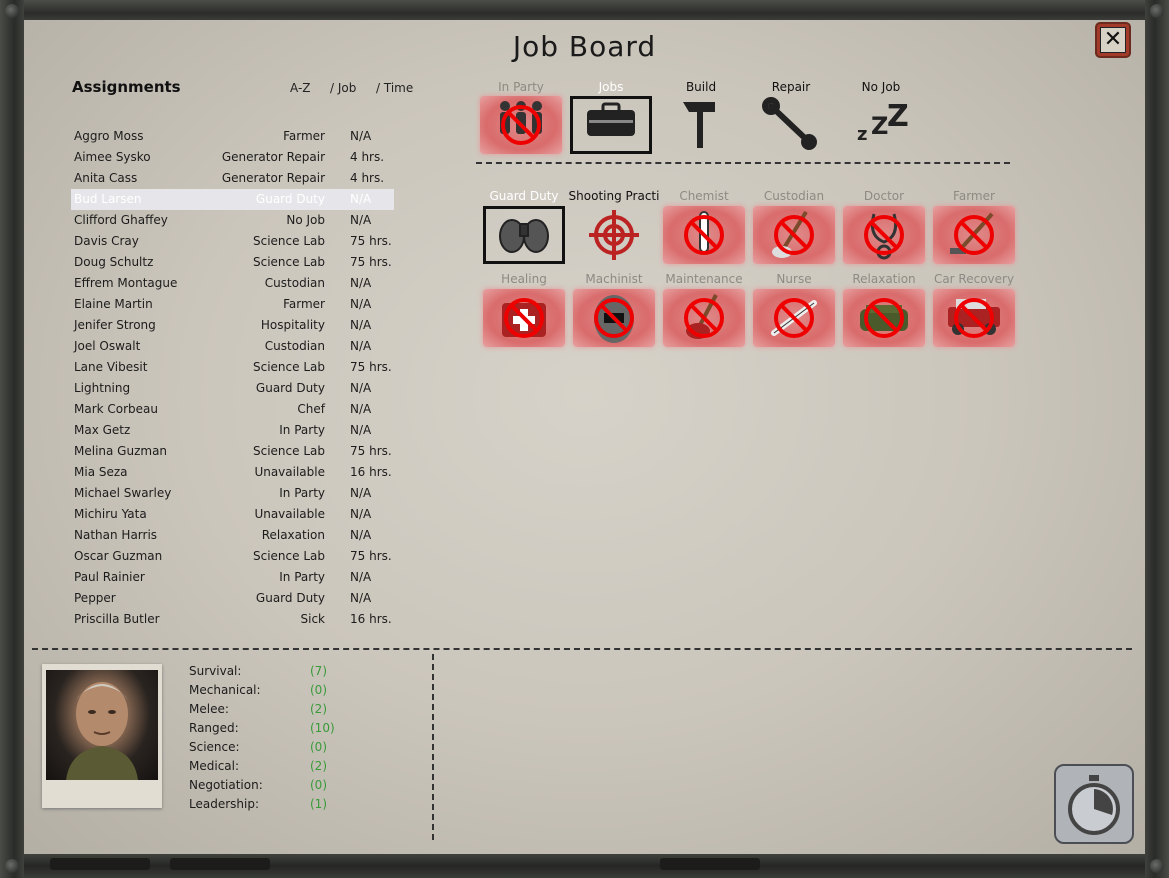 This screenshot has height=878, width=1169. Describe the element at coordinates (300, 88) in the screenshot. I see `sort-az-button: A-Z` at that location.